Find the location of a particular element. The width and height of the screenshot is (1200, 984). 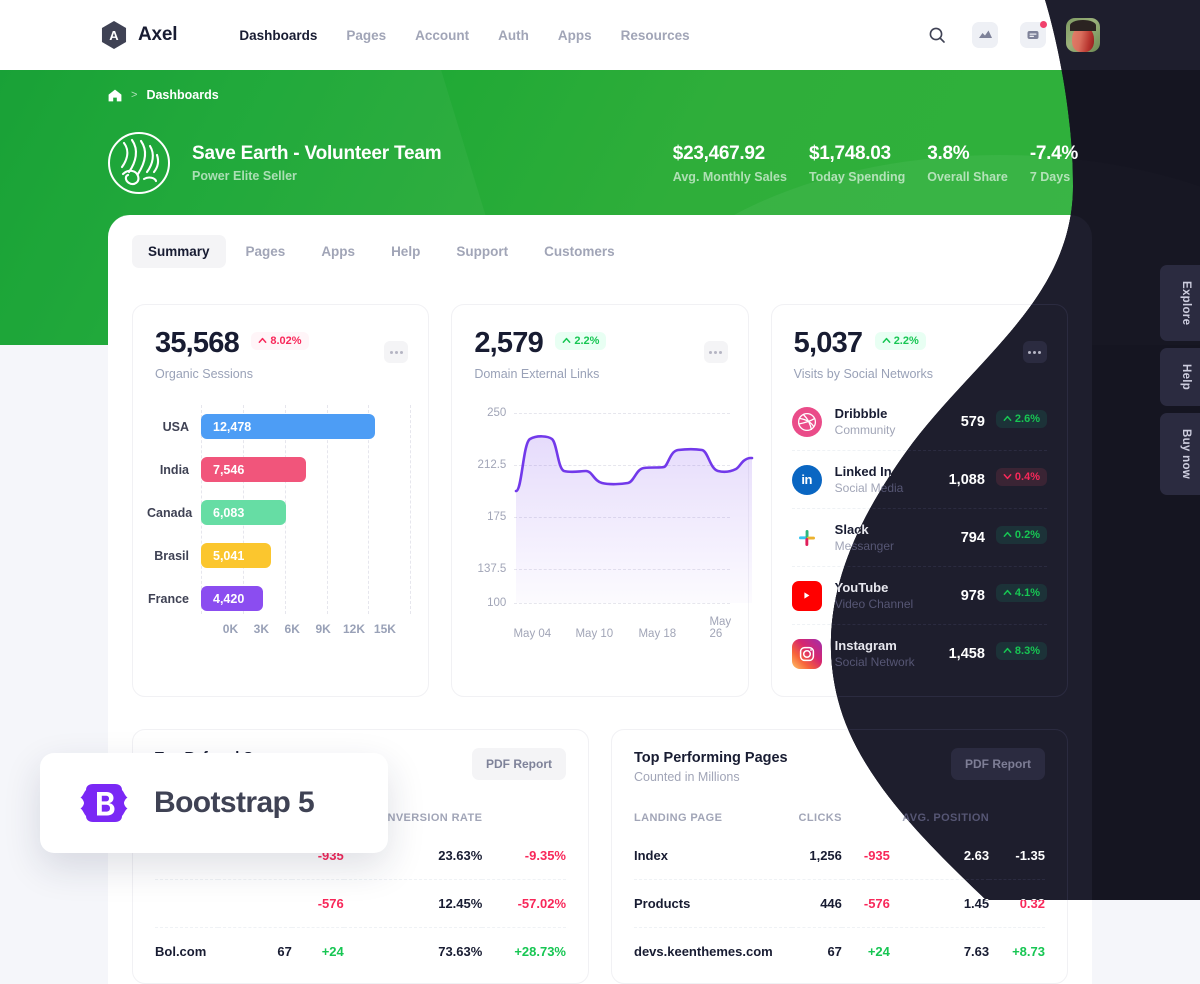

nav-link-auth: Auth is located at coordinates (513, 35).